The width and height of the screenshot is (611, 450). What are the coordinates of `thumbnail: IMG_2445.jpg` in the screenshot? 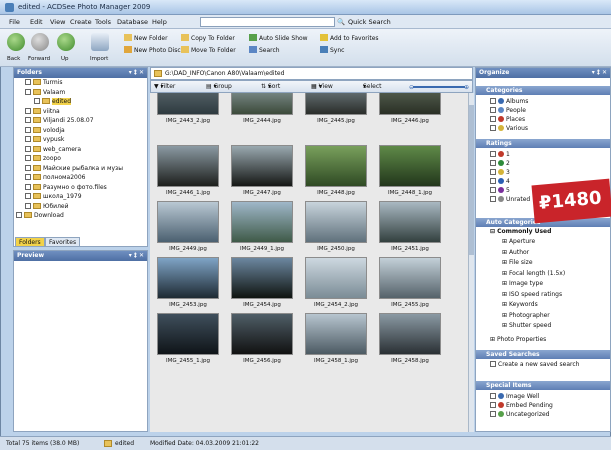 It's located at (336, 110).